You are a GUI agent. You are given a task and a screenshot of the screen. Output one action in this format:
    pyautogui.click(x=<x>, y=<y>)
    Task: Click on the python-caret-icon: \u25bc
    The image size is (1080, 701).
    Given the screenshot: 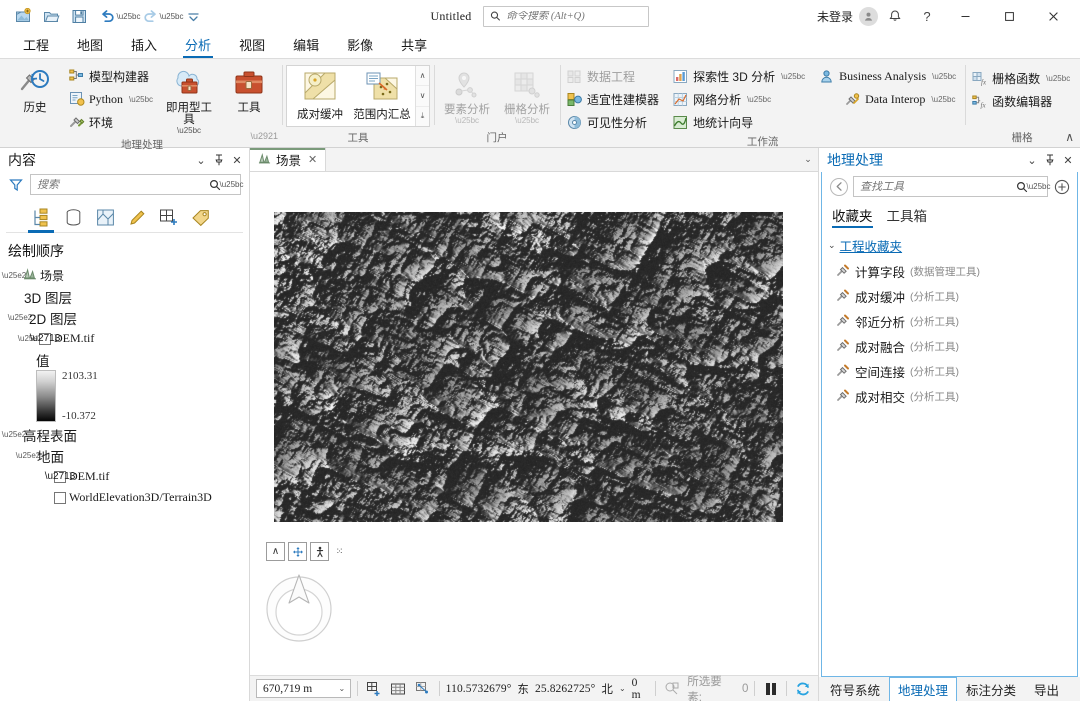 What is the action you would take?
    pyautogui.click(x=141, y=99)
    